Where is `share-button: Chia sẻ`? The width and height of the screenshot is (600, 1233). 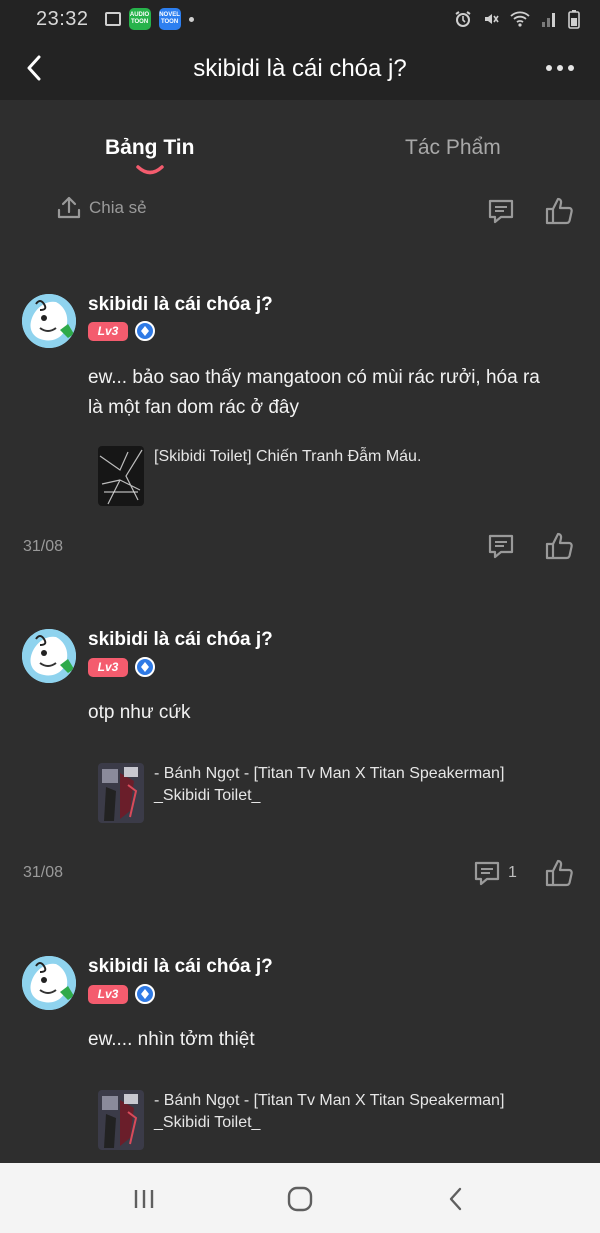 share-button: Chia sẻ is located at coordinates (101, 208).